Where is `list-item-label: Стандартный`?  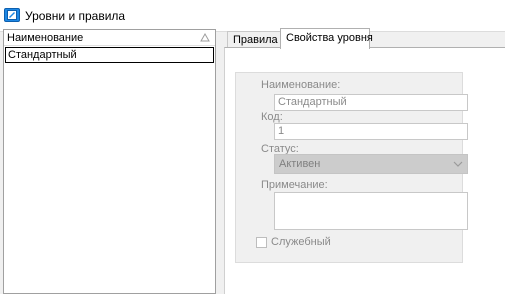
list-item-label: Стандартный is located at coordinates (42, 55).